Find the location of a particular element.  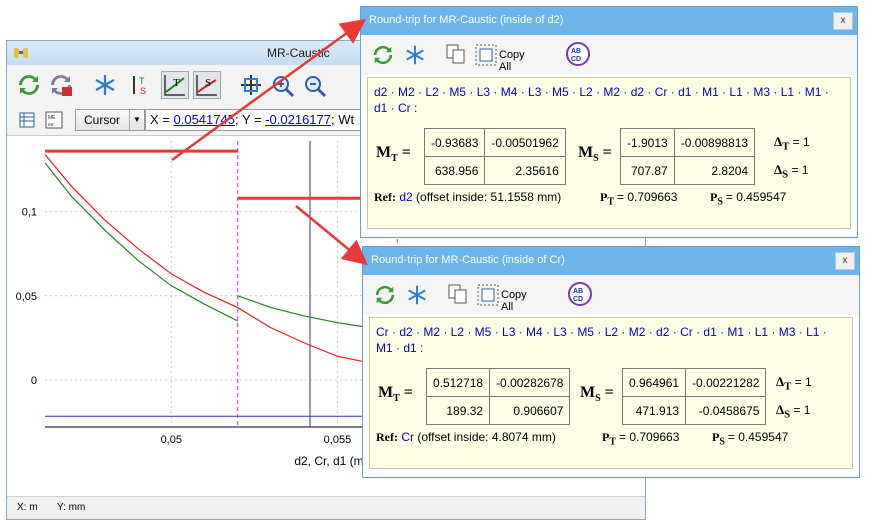

s-plot-icon: S is located at coordinates (206, 85).